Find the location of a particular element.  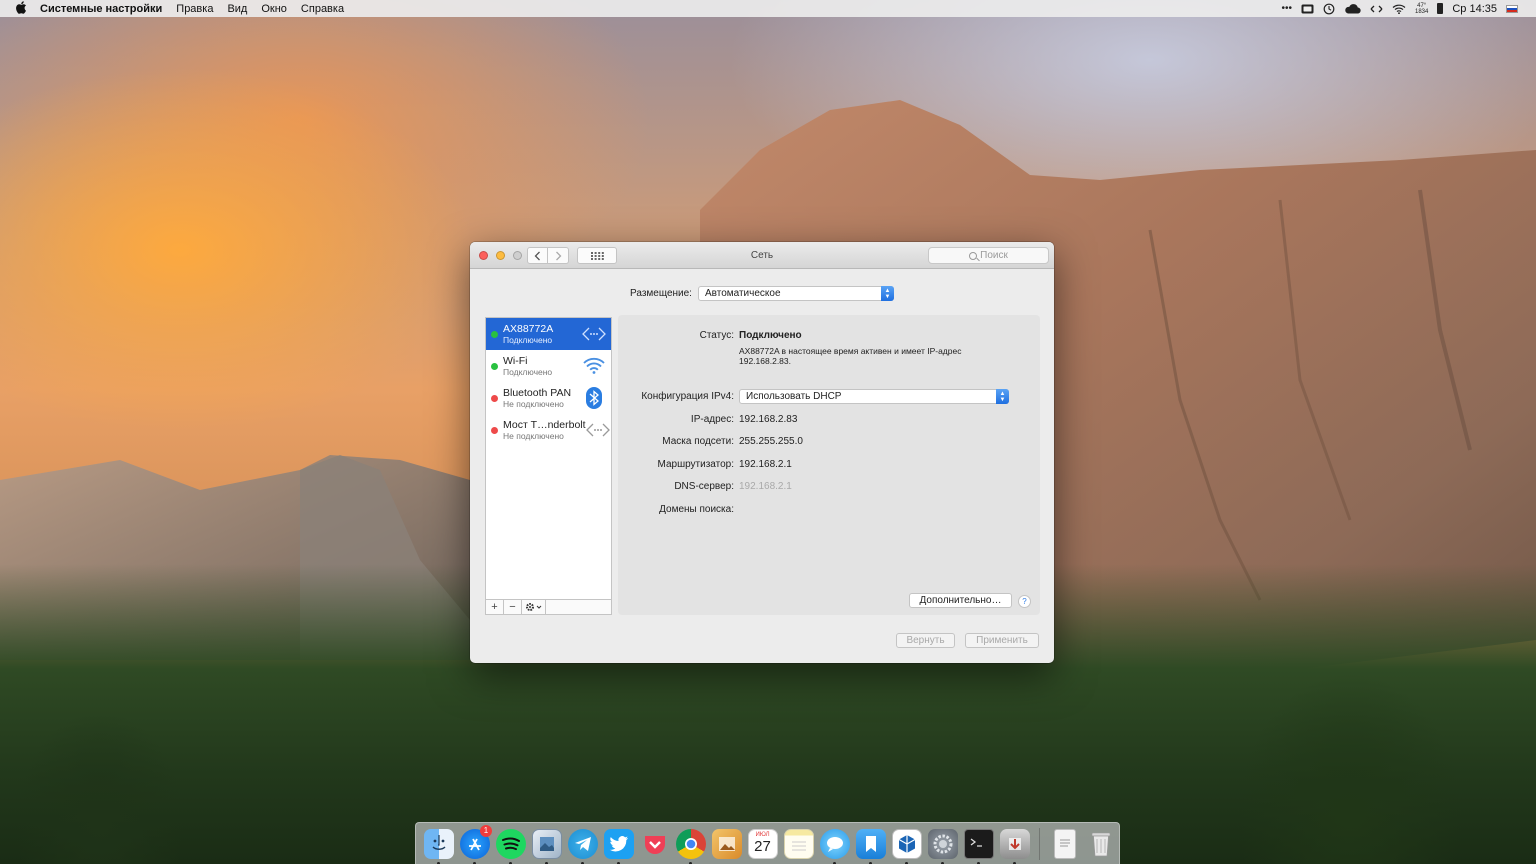

time-machine-icon is located at coordinates (1329, 9).